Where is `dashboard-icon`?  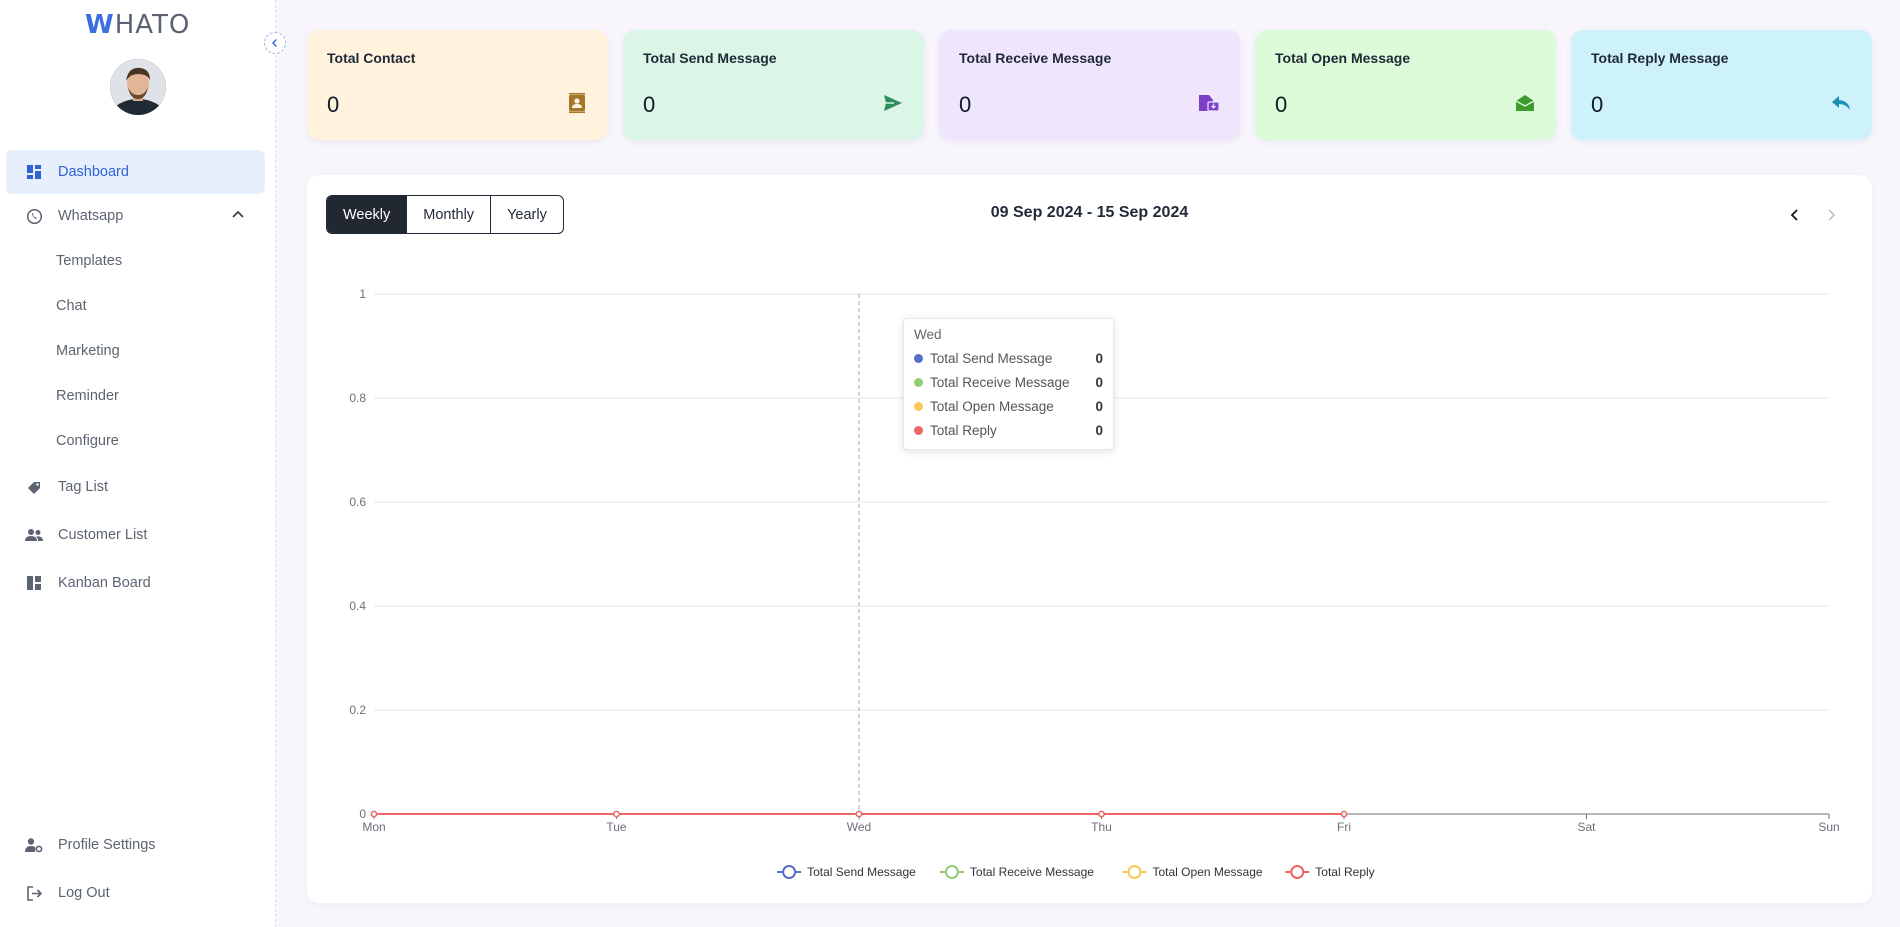
dashboard-icon is located at coordinates (34, 172).